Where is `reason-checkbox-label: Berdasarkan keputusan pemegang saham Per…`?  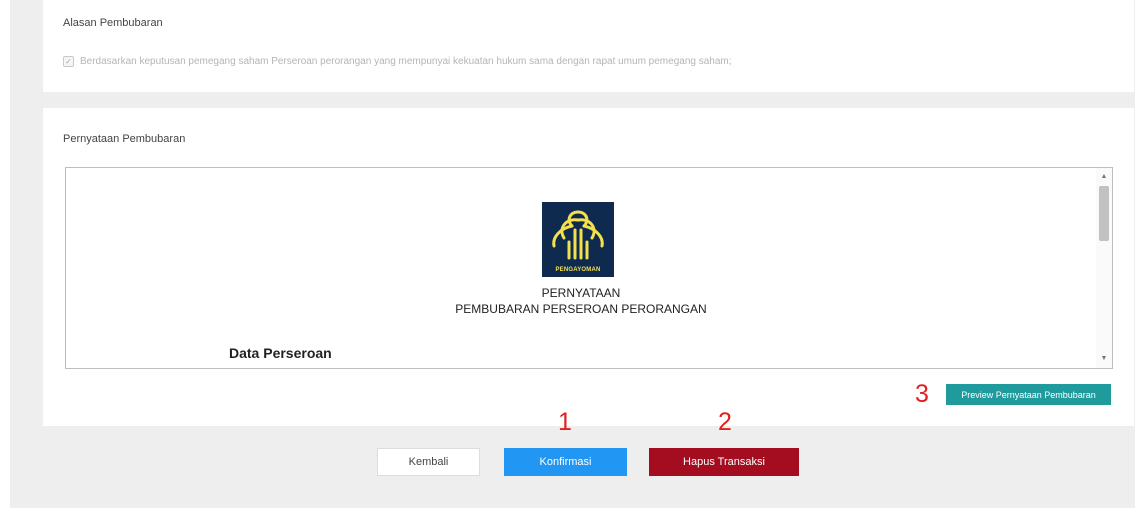
reason-checkbox-label: Berdasarkan keputusan pemegang saham Per… is located at coordinates (406, 61).